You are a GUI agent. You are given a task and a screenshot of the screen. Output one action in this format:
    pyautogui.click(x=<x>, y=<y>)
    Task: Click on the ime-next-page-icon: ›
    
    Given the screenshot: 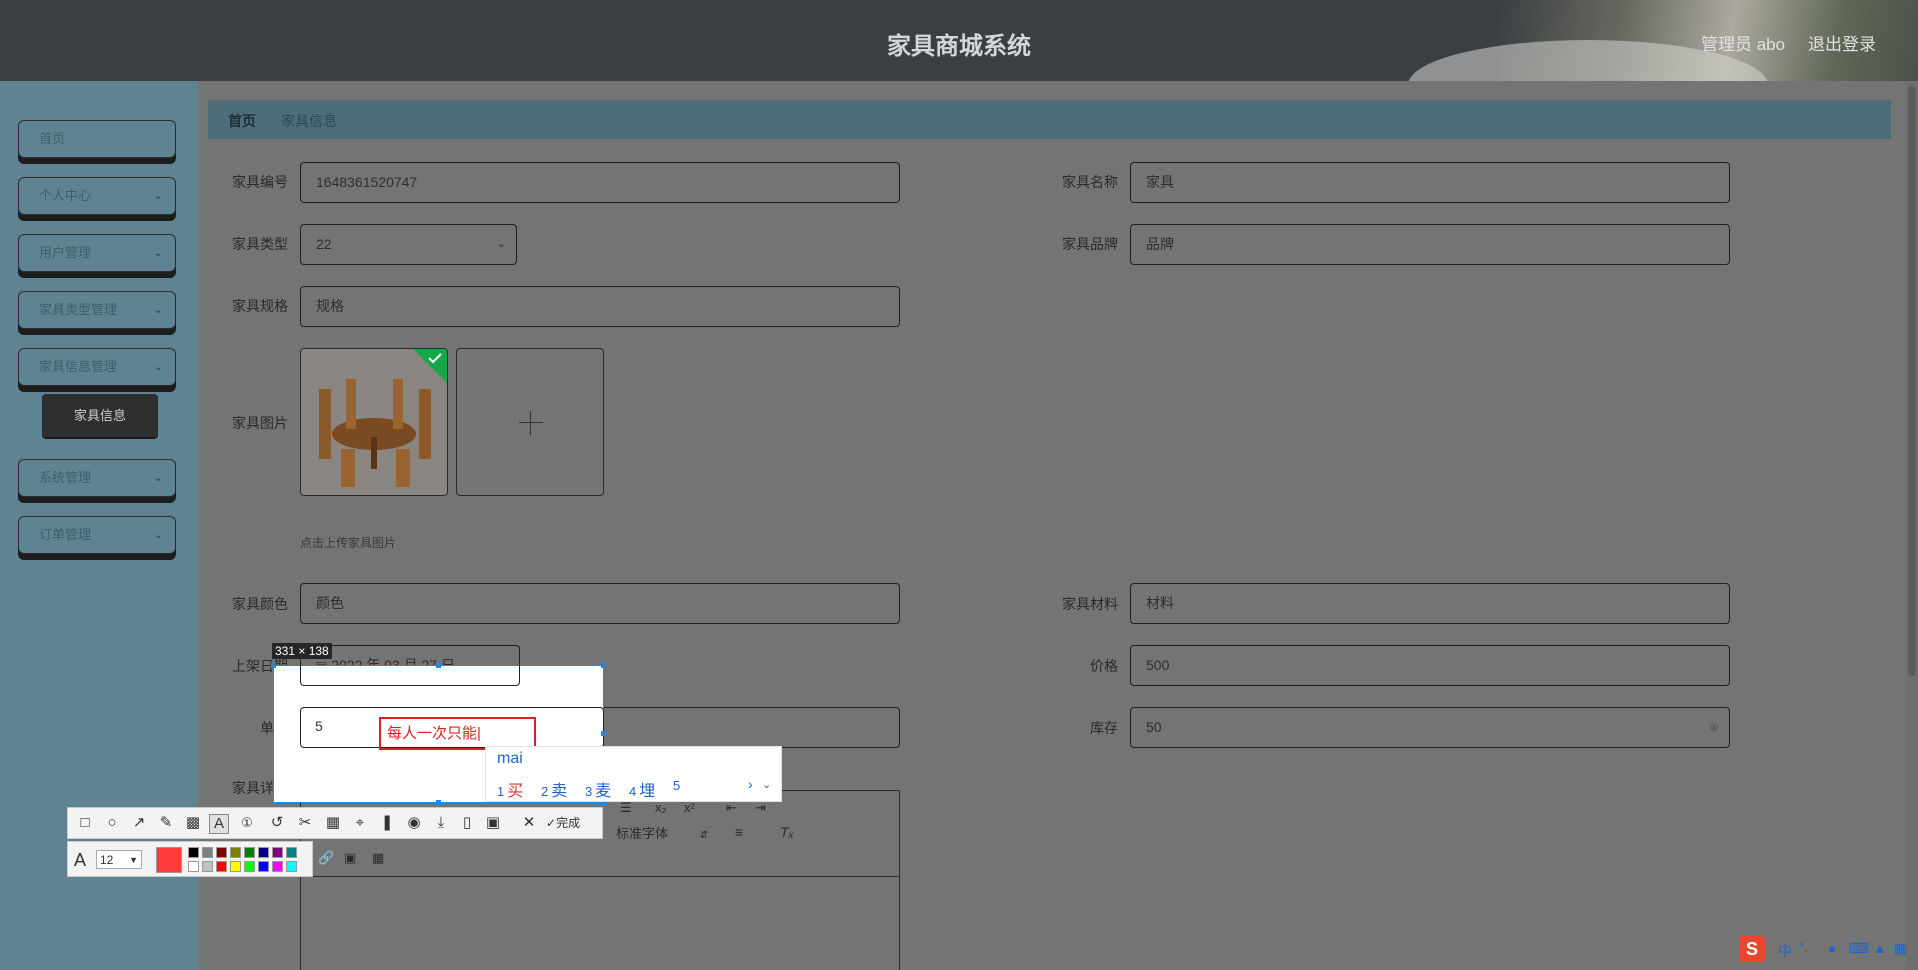 What is the action you would take?
    pyautogui.click(x=750, y=784)
    